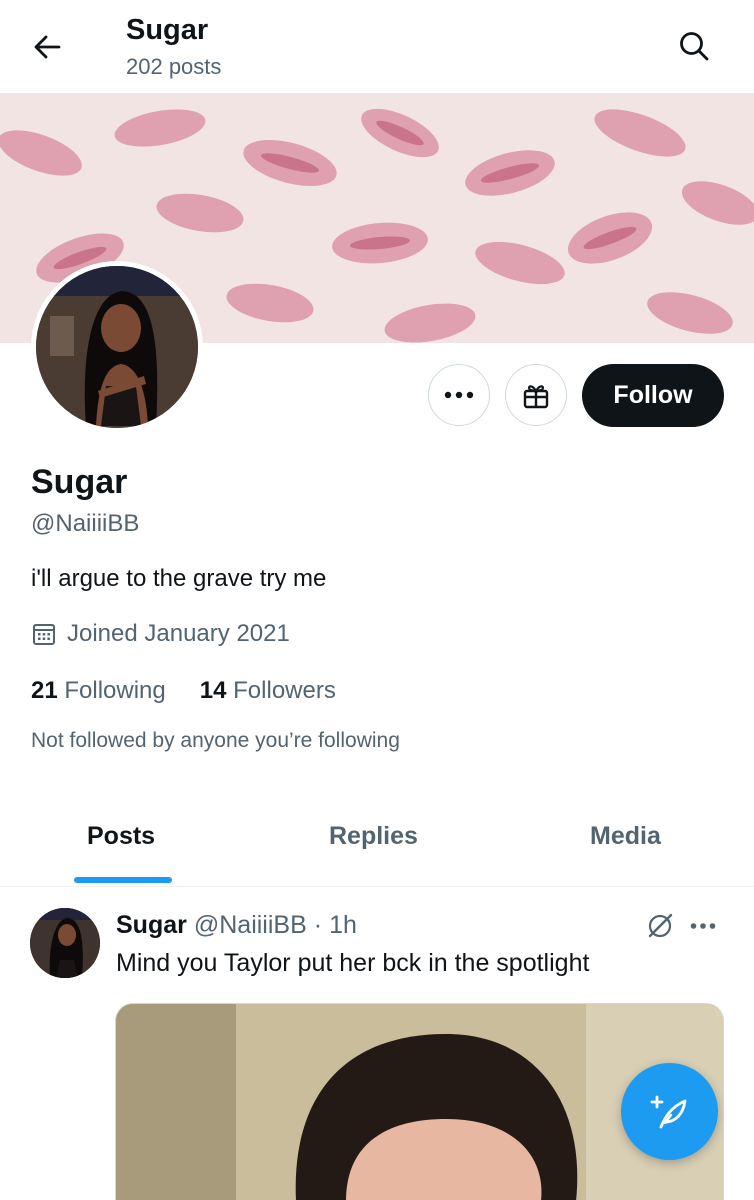 The image size is (754, 1200). Describe the element at coordinates (115, 690) in the screenshot. I see `following-label: Following` at that location.